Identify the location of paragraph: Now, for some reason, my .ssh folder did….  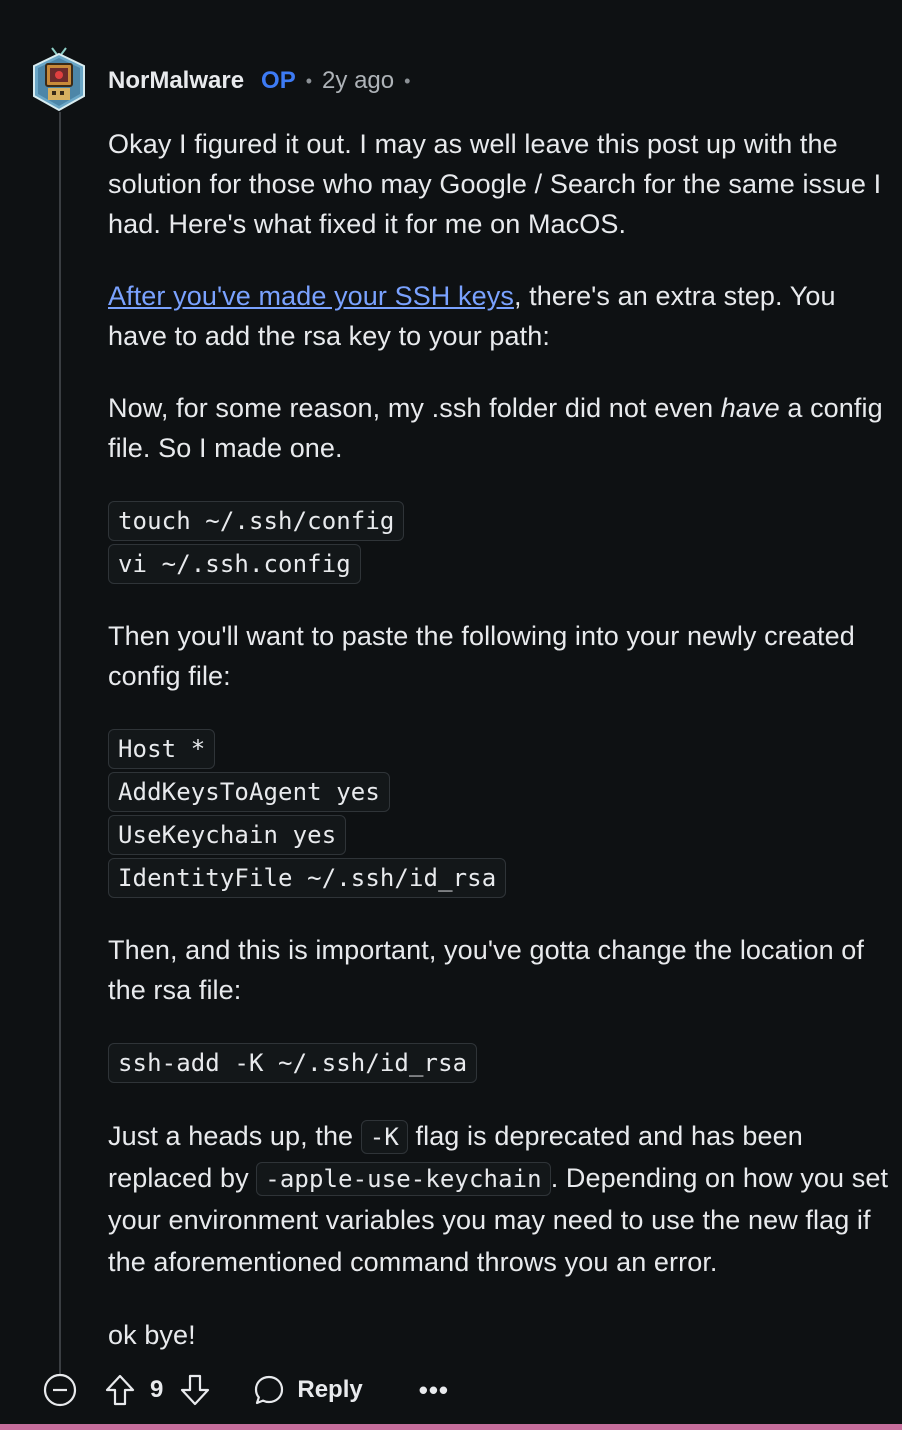
(503, 428).